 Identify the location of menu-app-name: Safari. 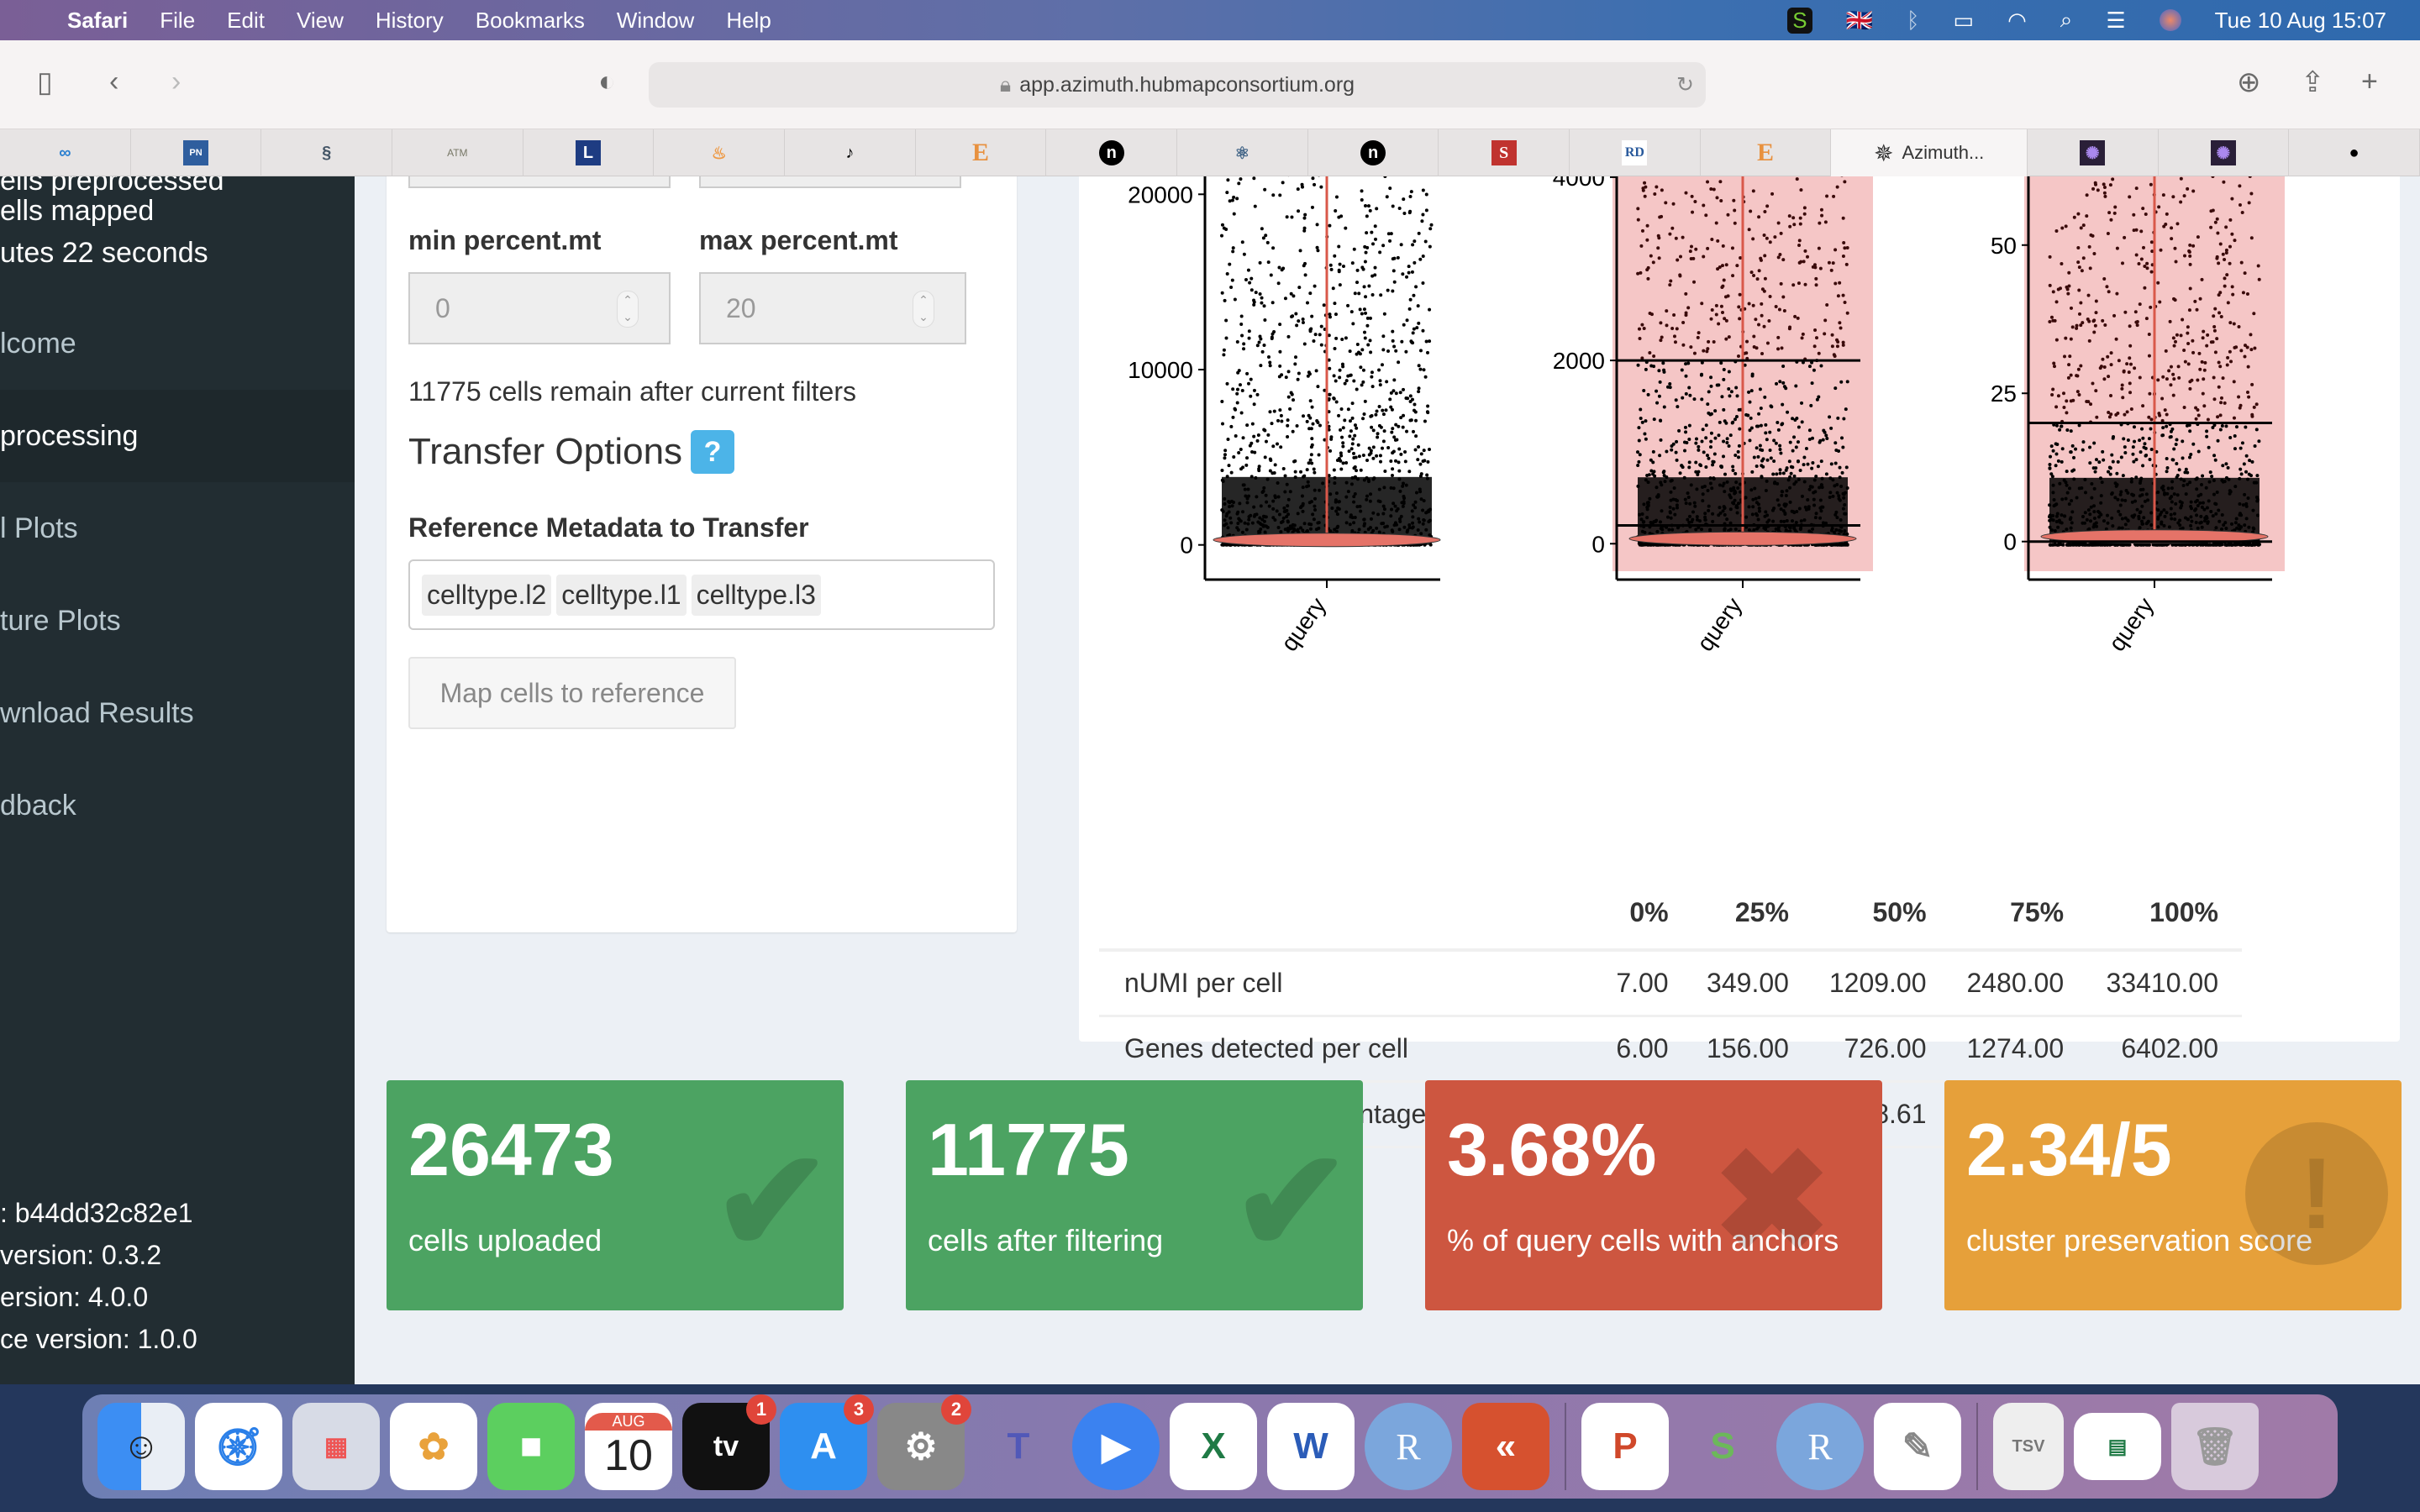
(97, 21).